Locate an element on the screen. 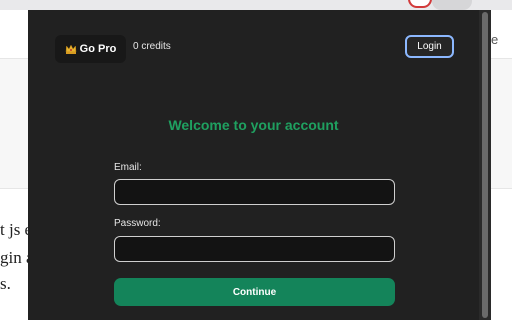  background-text-line: s. is located at coordinates (5, 283).